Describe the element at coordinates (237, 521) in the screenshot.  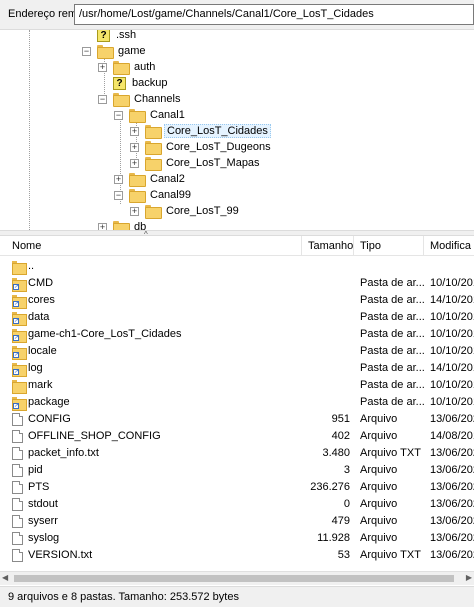
I see `list-item: syserr 479 Arquivo 13/06/202` at that location.